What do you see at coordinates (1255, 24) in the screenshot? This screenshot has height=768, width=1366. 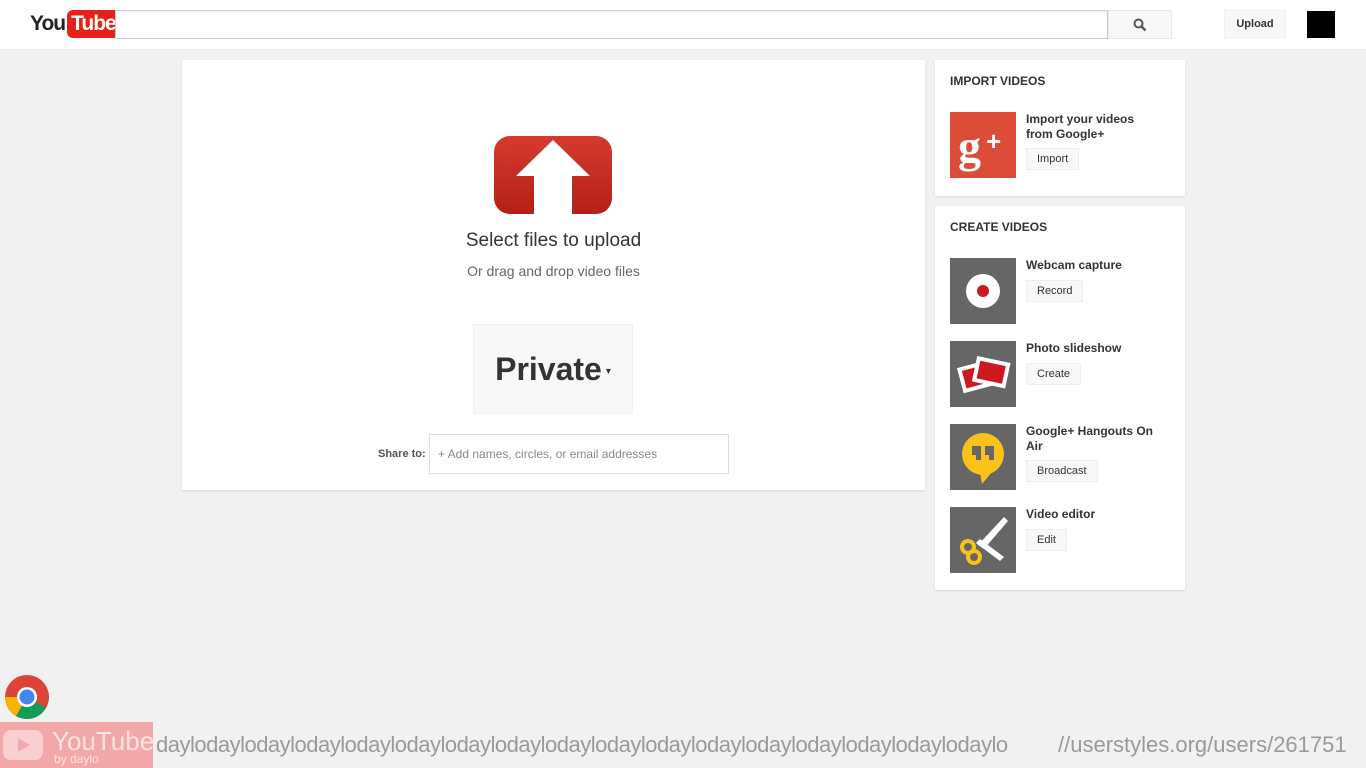 I see `upload-button: Upload` at bounding box center [1255, 24].